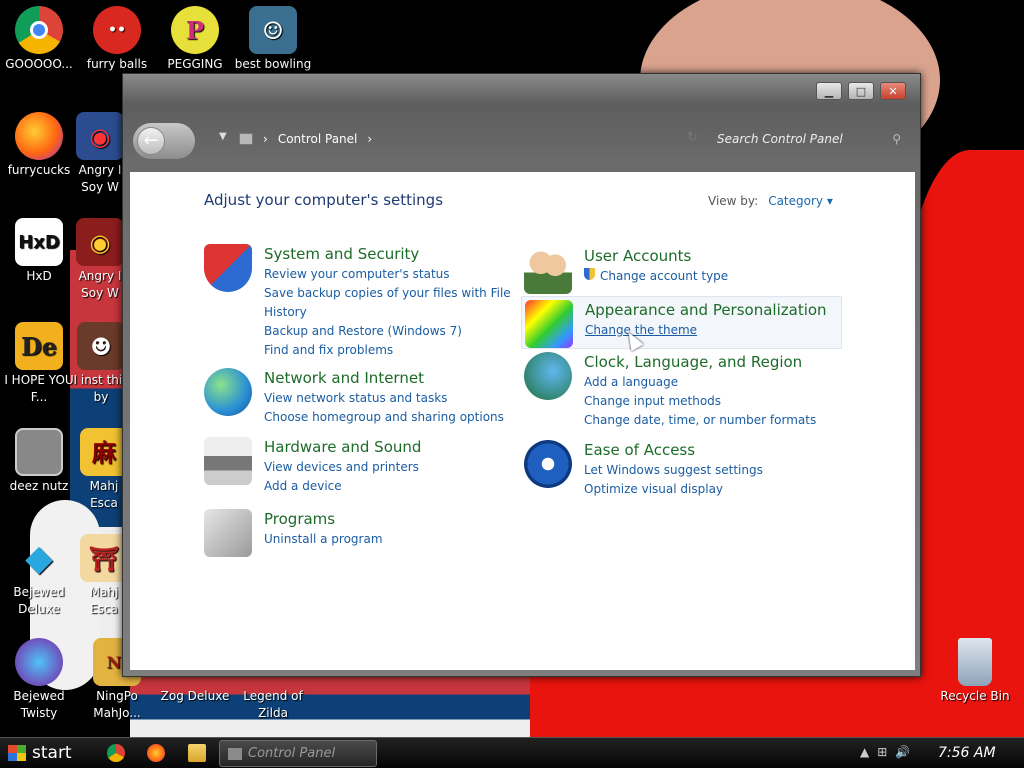  Describe the element at coordinates (342, 467) in the screenshot. I see `category-link: View devices and printers` at that location.